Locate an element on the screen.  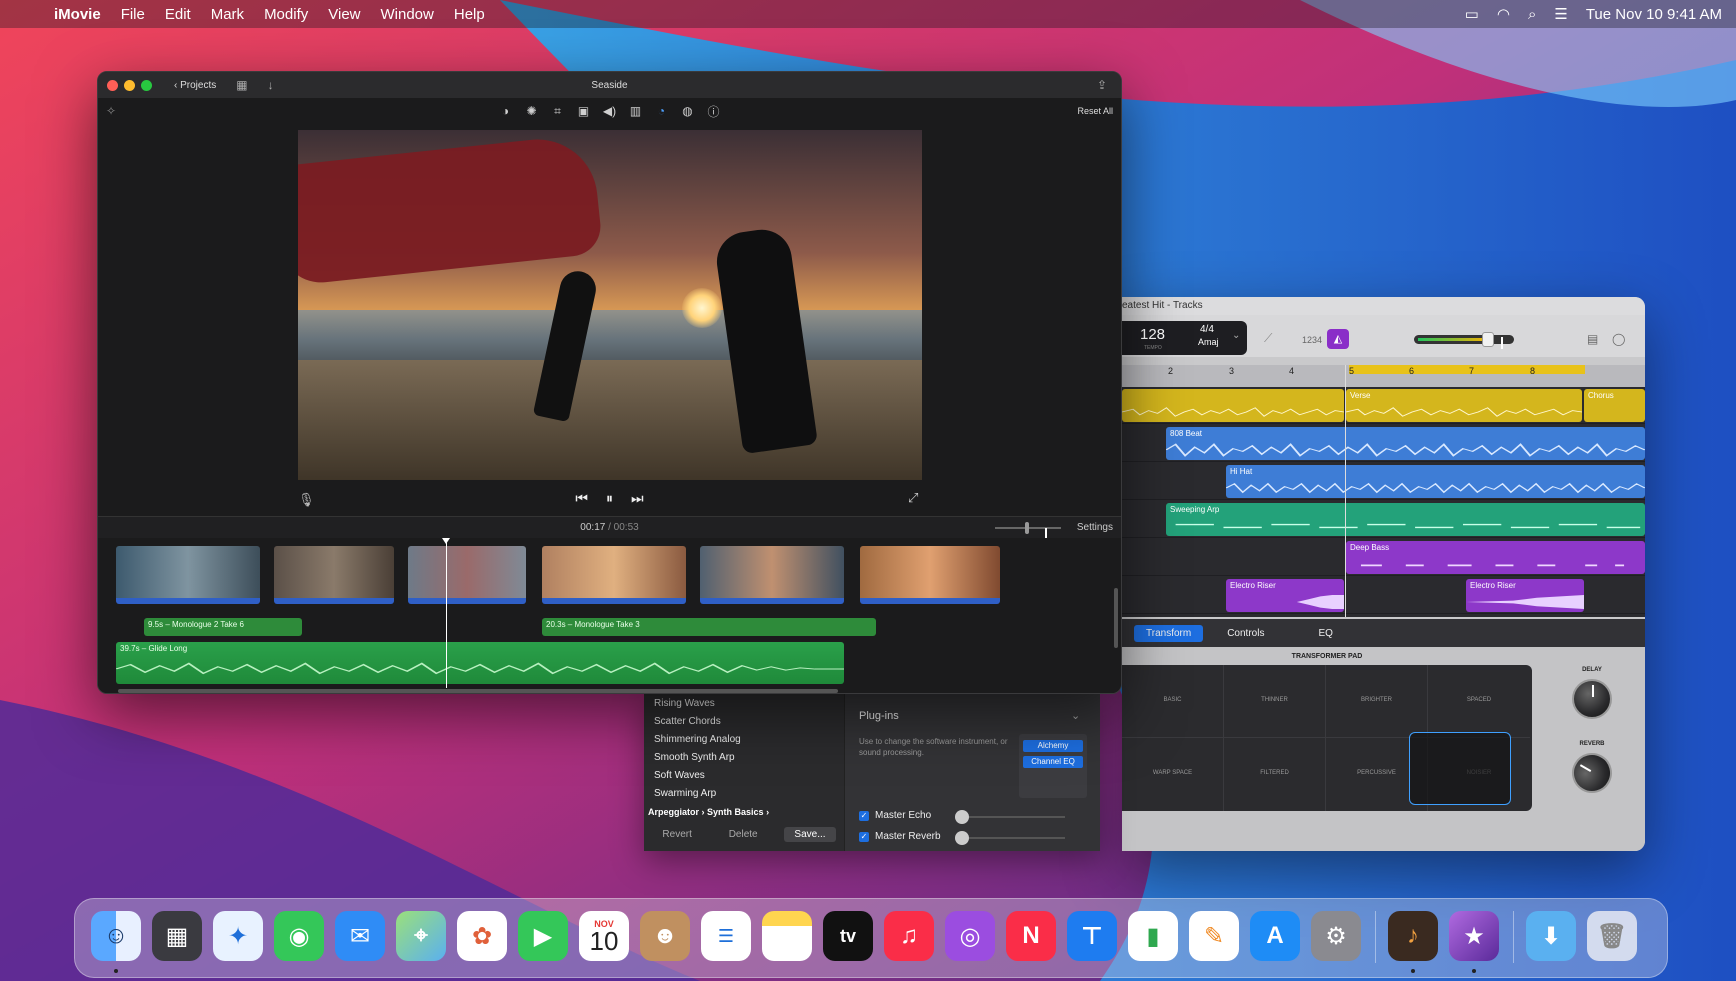
list-item: Swarming Arp is located at coordinates (744, 793).